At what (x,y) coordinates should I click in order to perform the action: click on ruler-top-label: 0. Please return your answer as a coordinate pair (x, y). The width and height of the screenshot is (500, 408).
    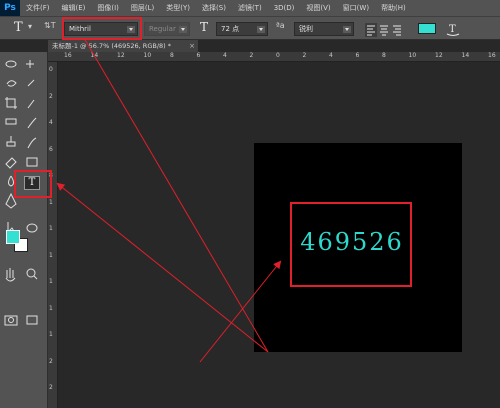
    Looking at the image, I should click on (278, 55).